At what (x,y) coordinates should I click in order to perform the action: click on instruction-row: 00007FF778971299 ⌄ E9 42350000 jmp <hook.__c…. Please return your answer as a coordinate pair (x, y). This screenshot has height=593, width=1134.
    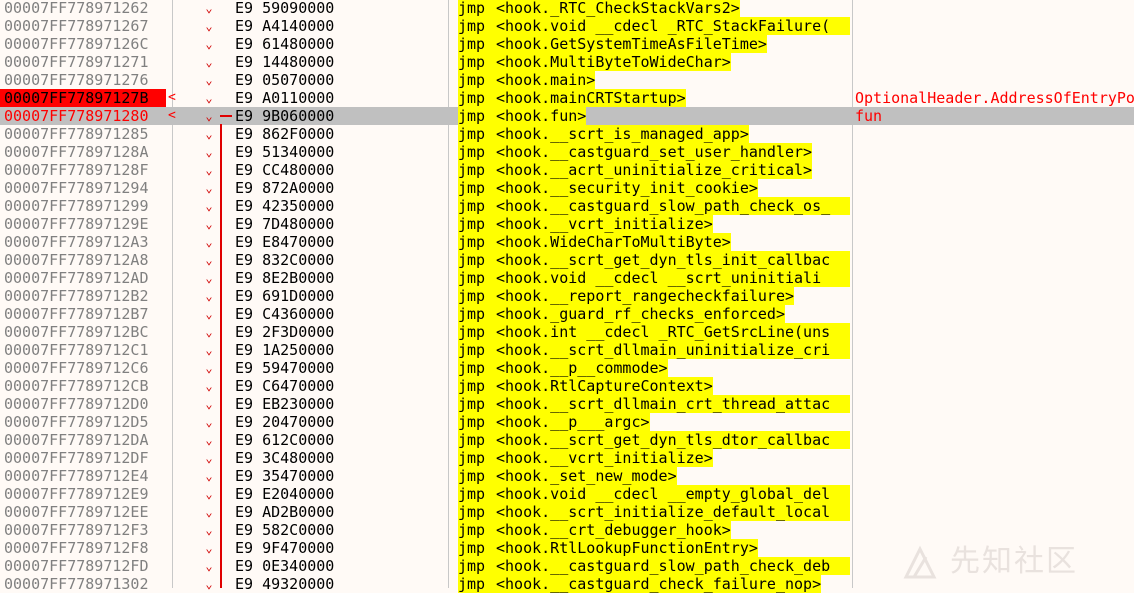
    Looking at the image, I should click on (567, 206).